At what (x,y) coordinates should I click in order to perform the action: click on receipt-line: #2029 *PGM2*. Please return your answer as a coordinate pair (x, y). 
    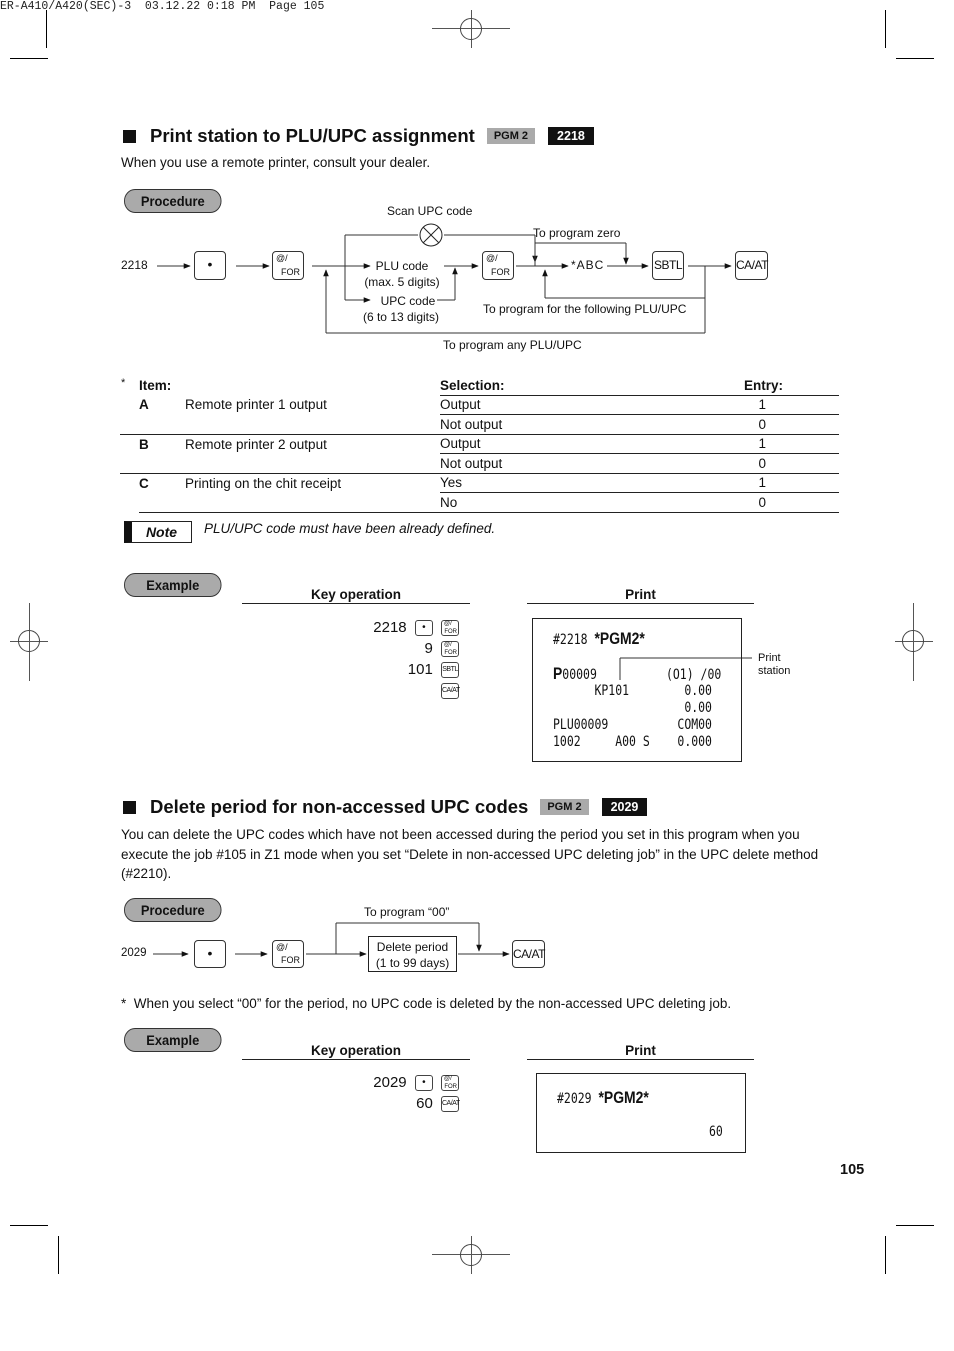
    Looking at the image, I should click on (603, 1097).